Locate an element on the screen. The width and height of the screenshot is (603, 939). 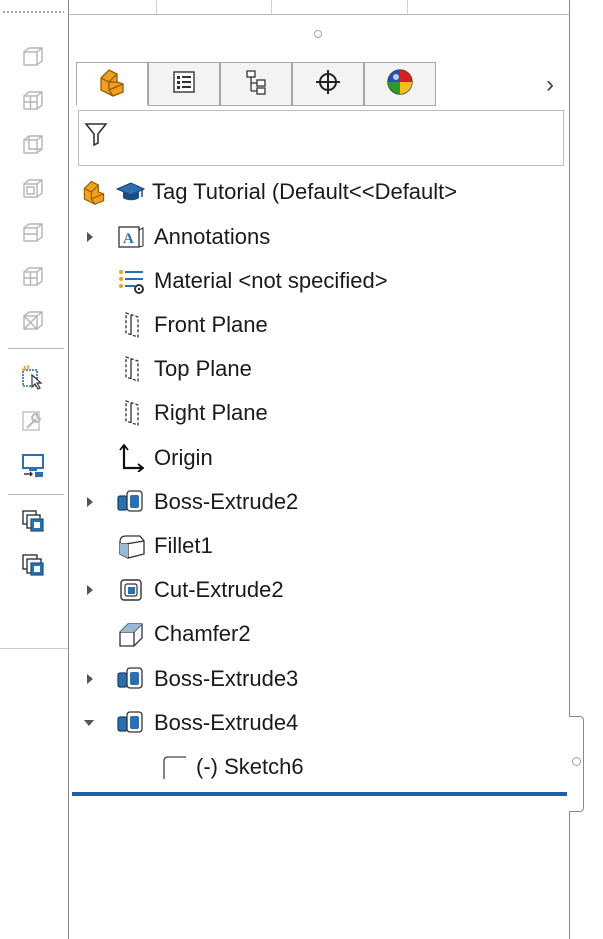
annotations-icon: A is located at coordinates (131, 237).